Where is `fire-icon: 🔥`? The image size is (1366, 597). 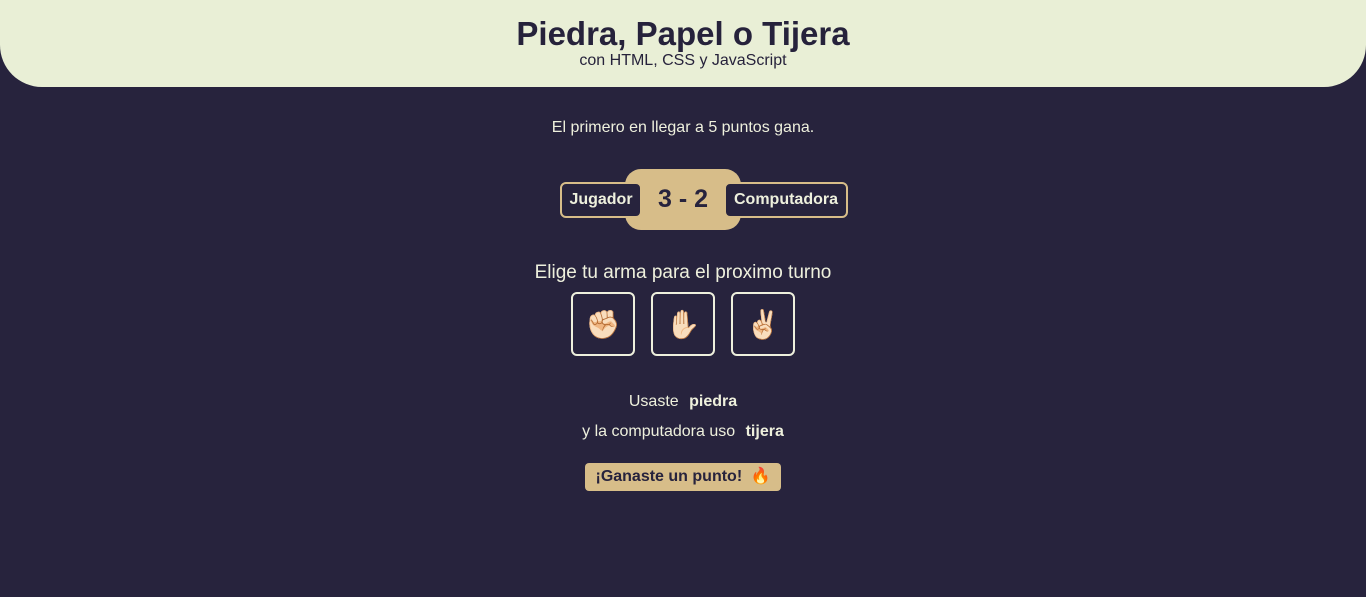 fire-icon: 🔥 is located at coordinates (760, 476).